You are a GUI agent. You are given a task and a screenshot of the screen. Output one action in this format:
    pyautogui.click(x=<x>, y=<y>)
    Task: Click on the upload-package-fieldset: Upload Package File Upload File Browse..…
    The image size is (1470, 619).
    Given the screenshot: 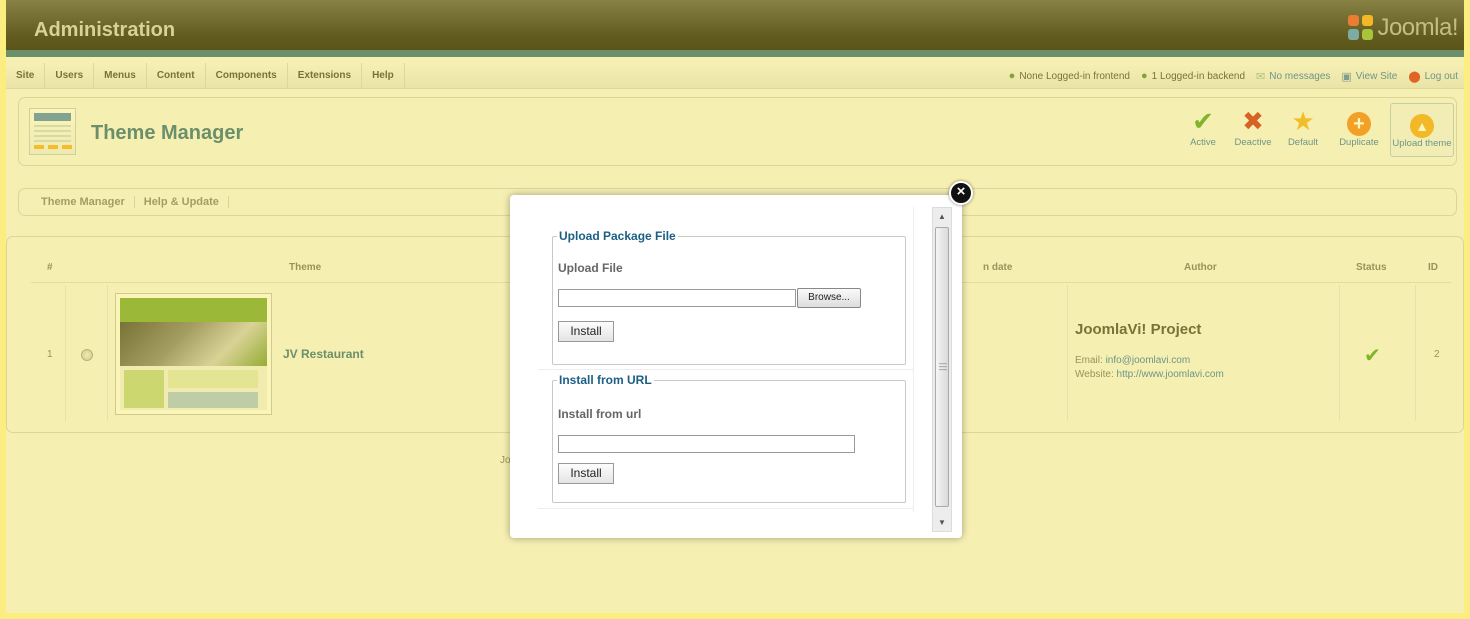 What is the action you would take?
    pyautogui.click(x=729, y=297)
    